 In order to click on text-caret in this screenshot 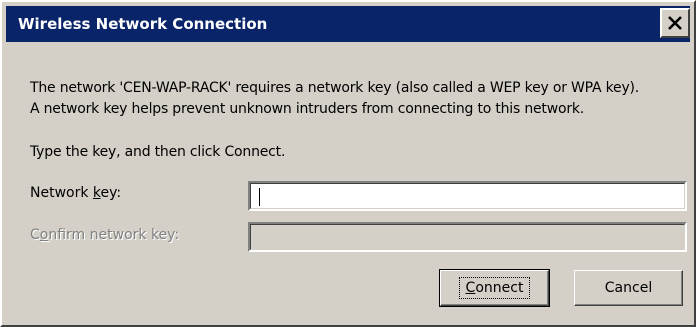, I will do `click(259, 197)`.